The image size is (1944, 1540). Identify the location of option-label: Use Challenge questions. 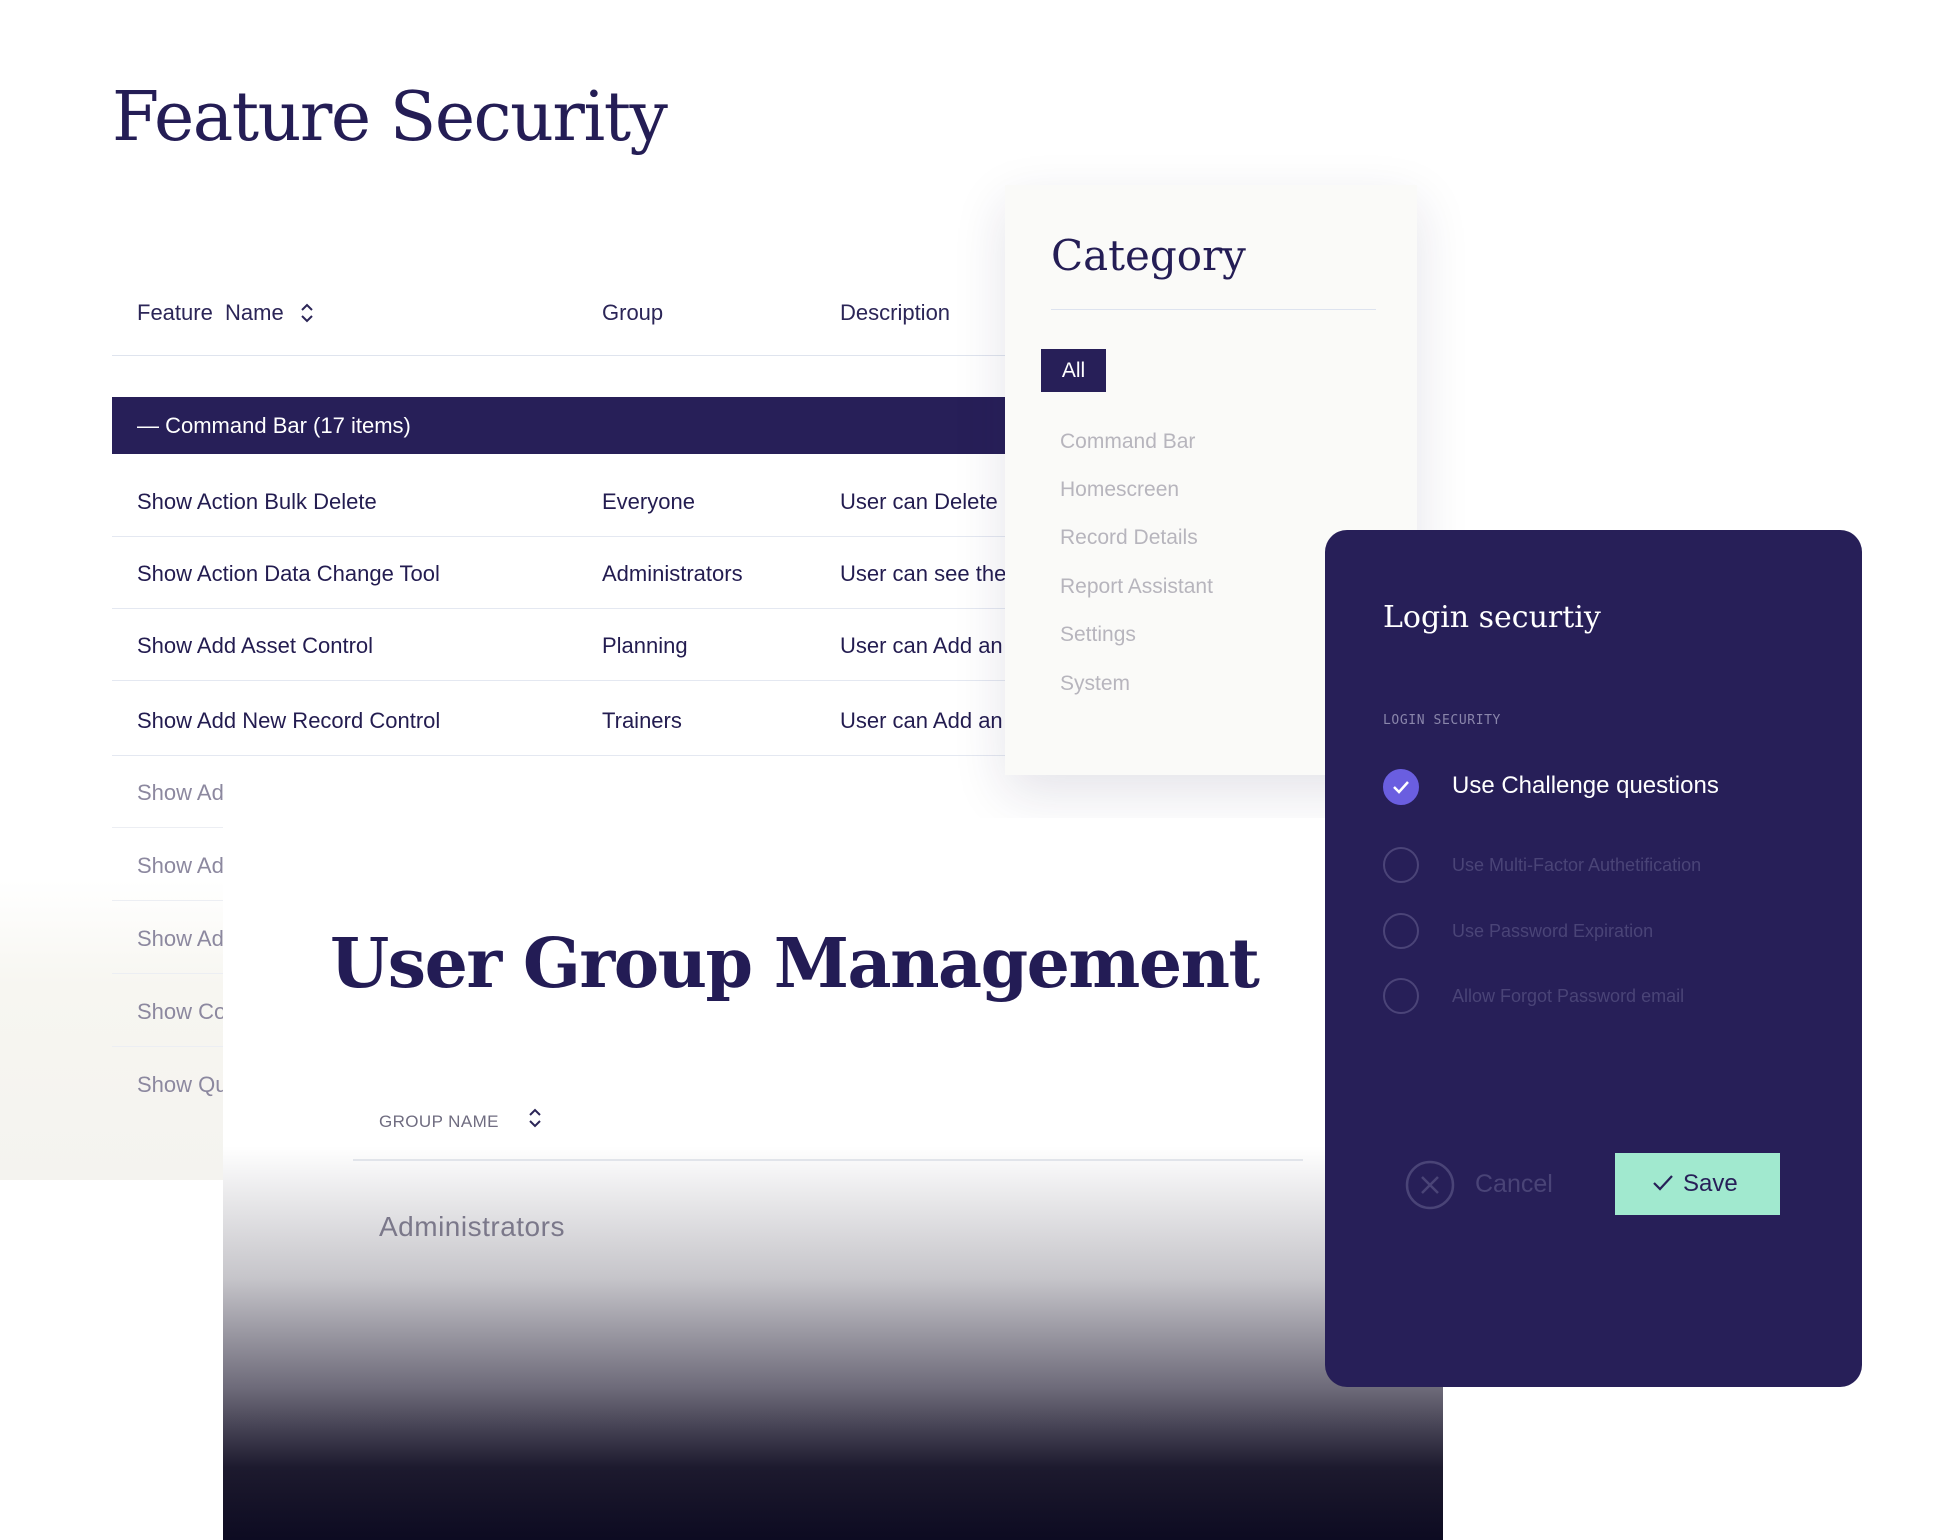
(1585, 785).